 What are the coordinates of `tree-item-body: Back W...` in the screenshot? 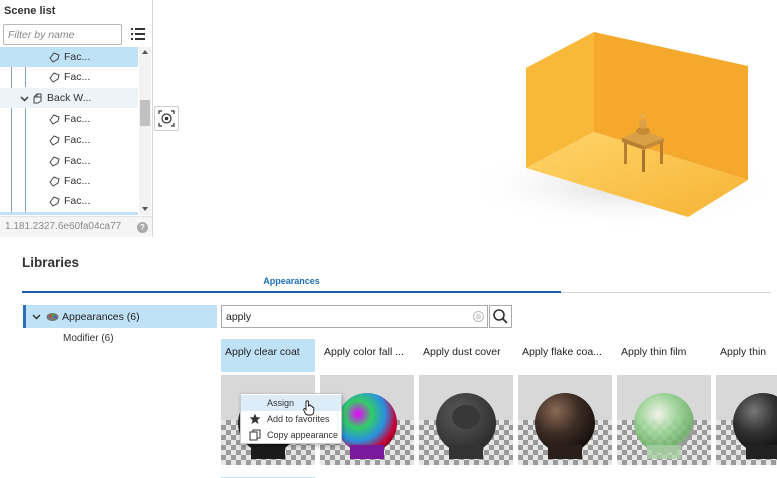 It's located at (69, 98).